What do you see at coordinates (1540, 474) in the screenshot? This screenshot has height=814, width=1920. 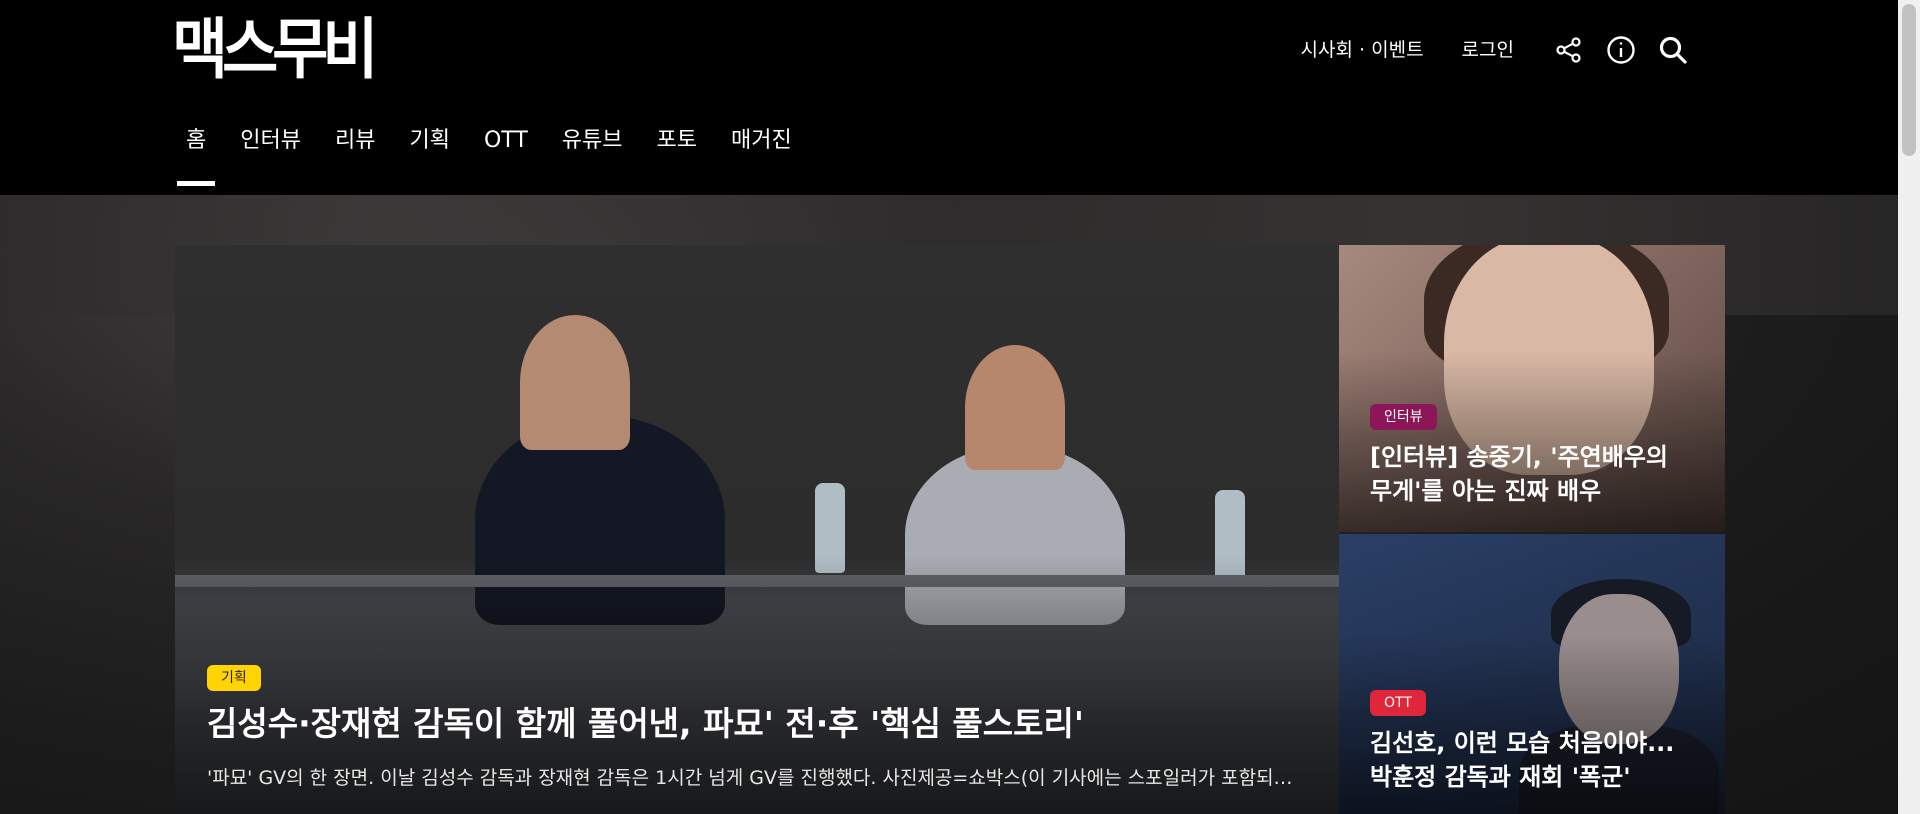 I see `side-article-title: [인터뷰] 송중기, '주연배우의 무게'를 아는 진짜 배우` at bounding box center [1540, 474].